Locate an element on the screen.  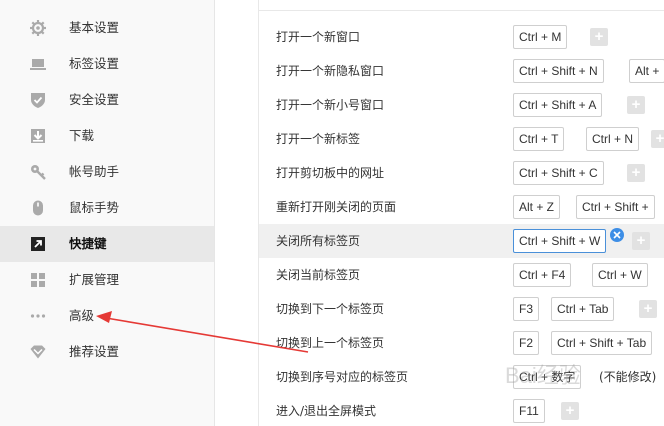
shortcut-key: Ctrl + Shift + Tab is located at coordinates (602, 343).